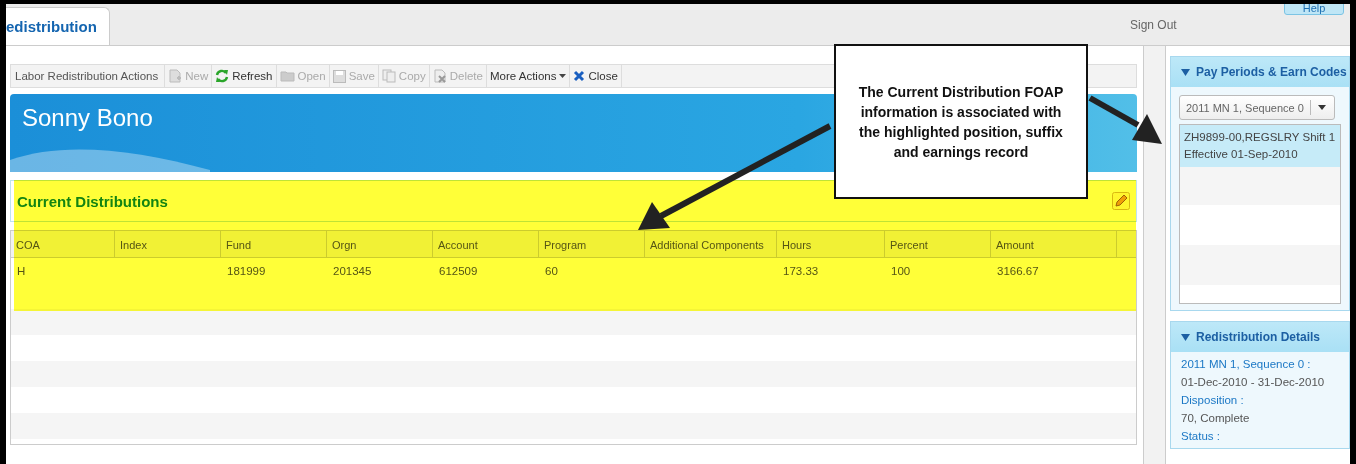 This screenshot has height=464, width=1356. I want to click on detail-label: 2011 MN 1, Sequence 0 :, so click(1246, 364).